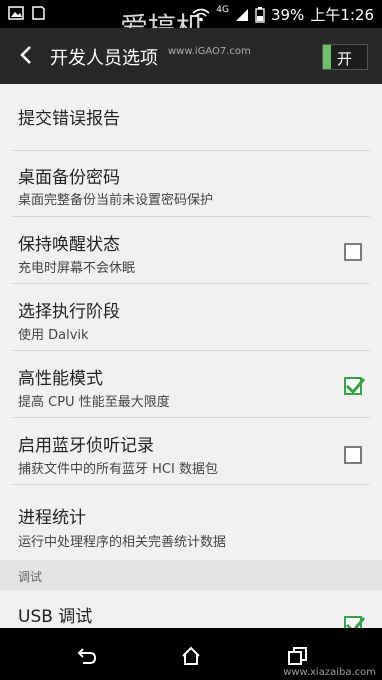 The image size is (382, 680). I want to click on home-icon, so click(191, 656).